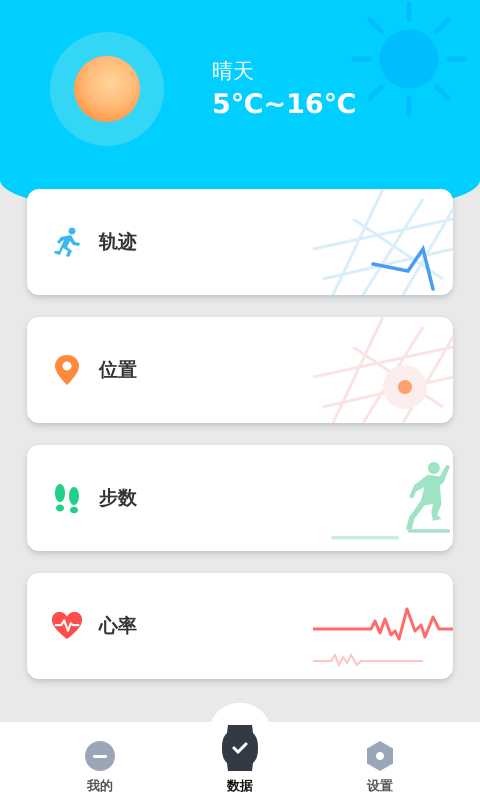  What do you see at coordinates (284, 104) in the screenshot?
I see `temperature-range: 5℃~16℃` at bounding box center [284, 104].